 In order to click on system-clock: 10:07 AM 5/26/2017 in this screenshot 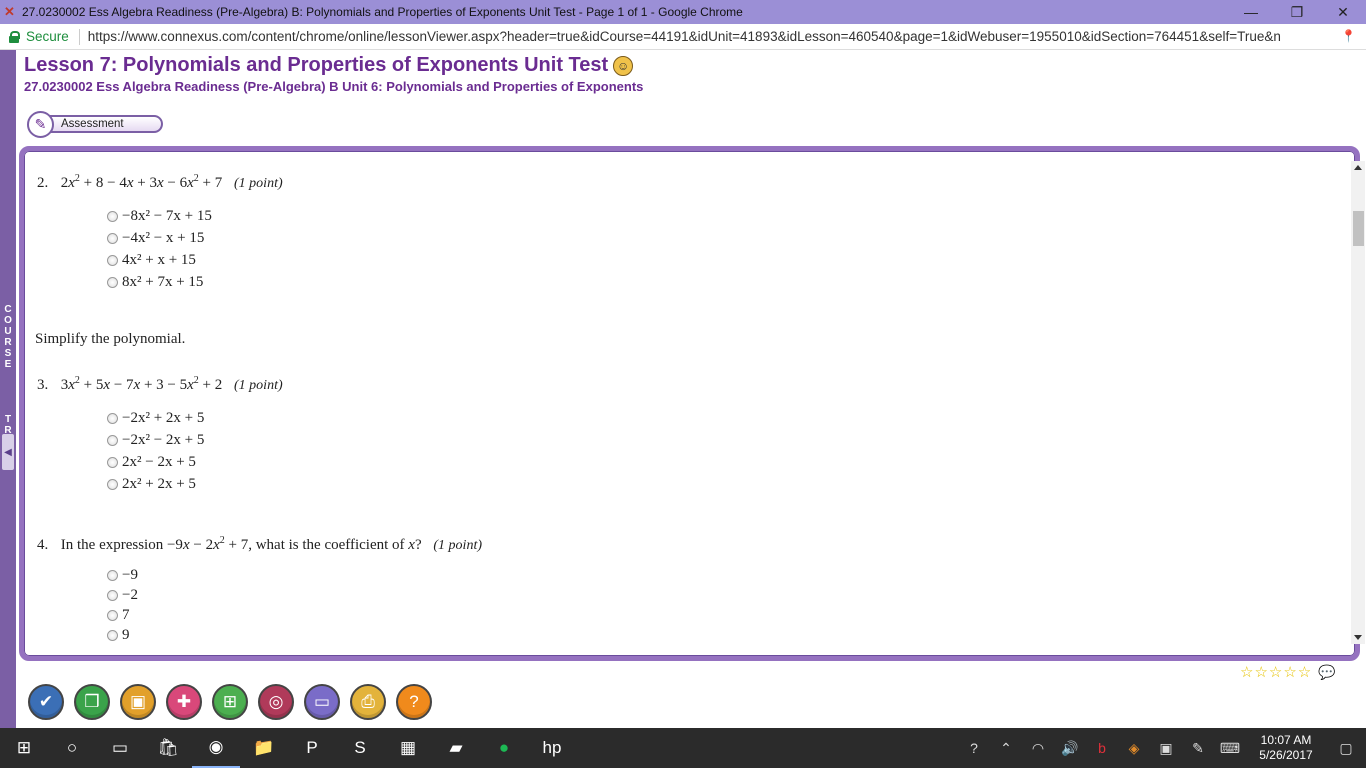, I will do `click(1286, 748)`.